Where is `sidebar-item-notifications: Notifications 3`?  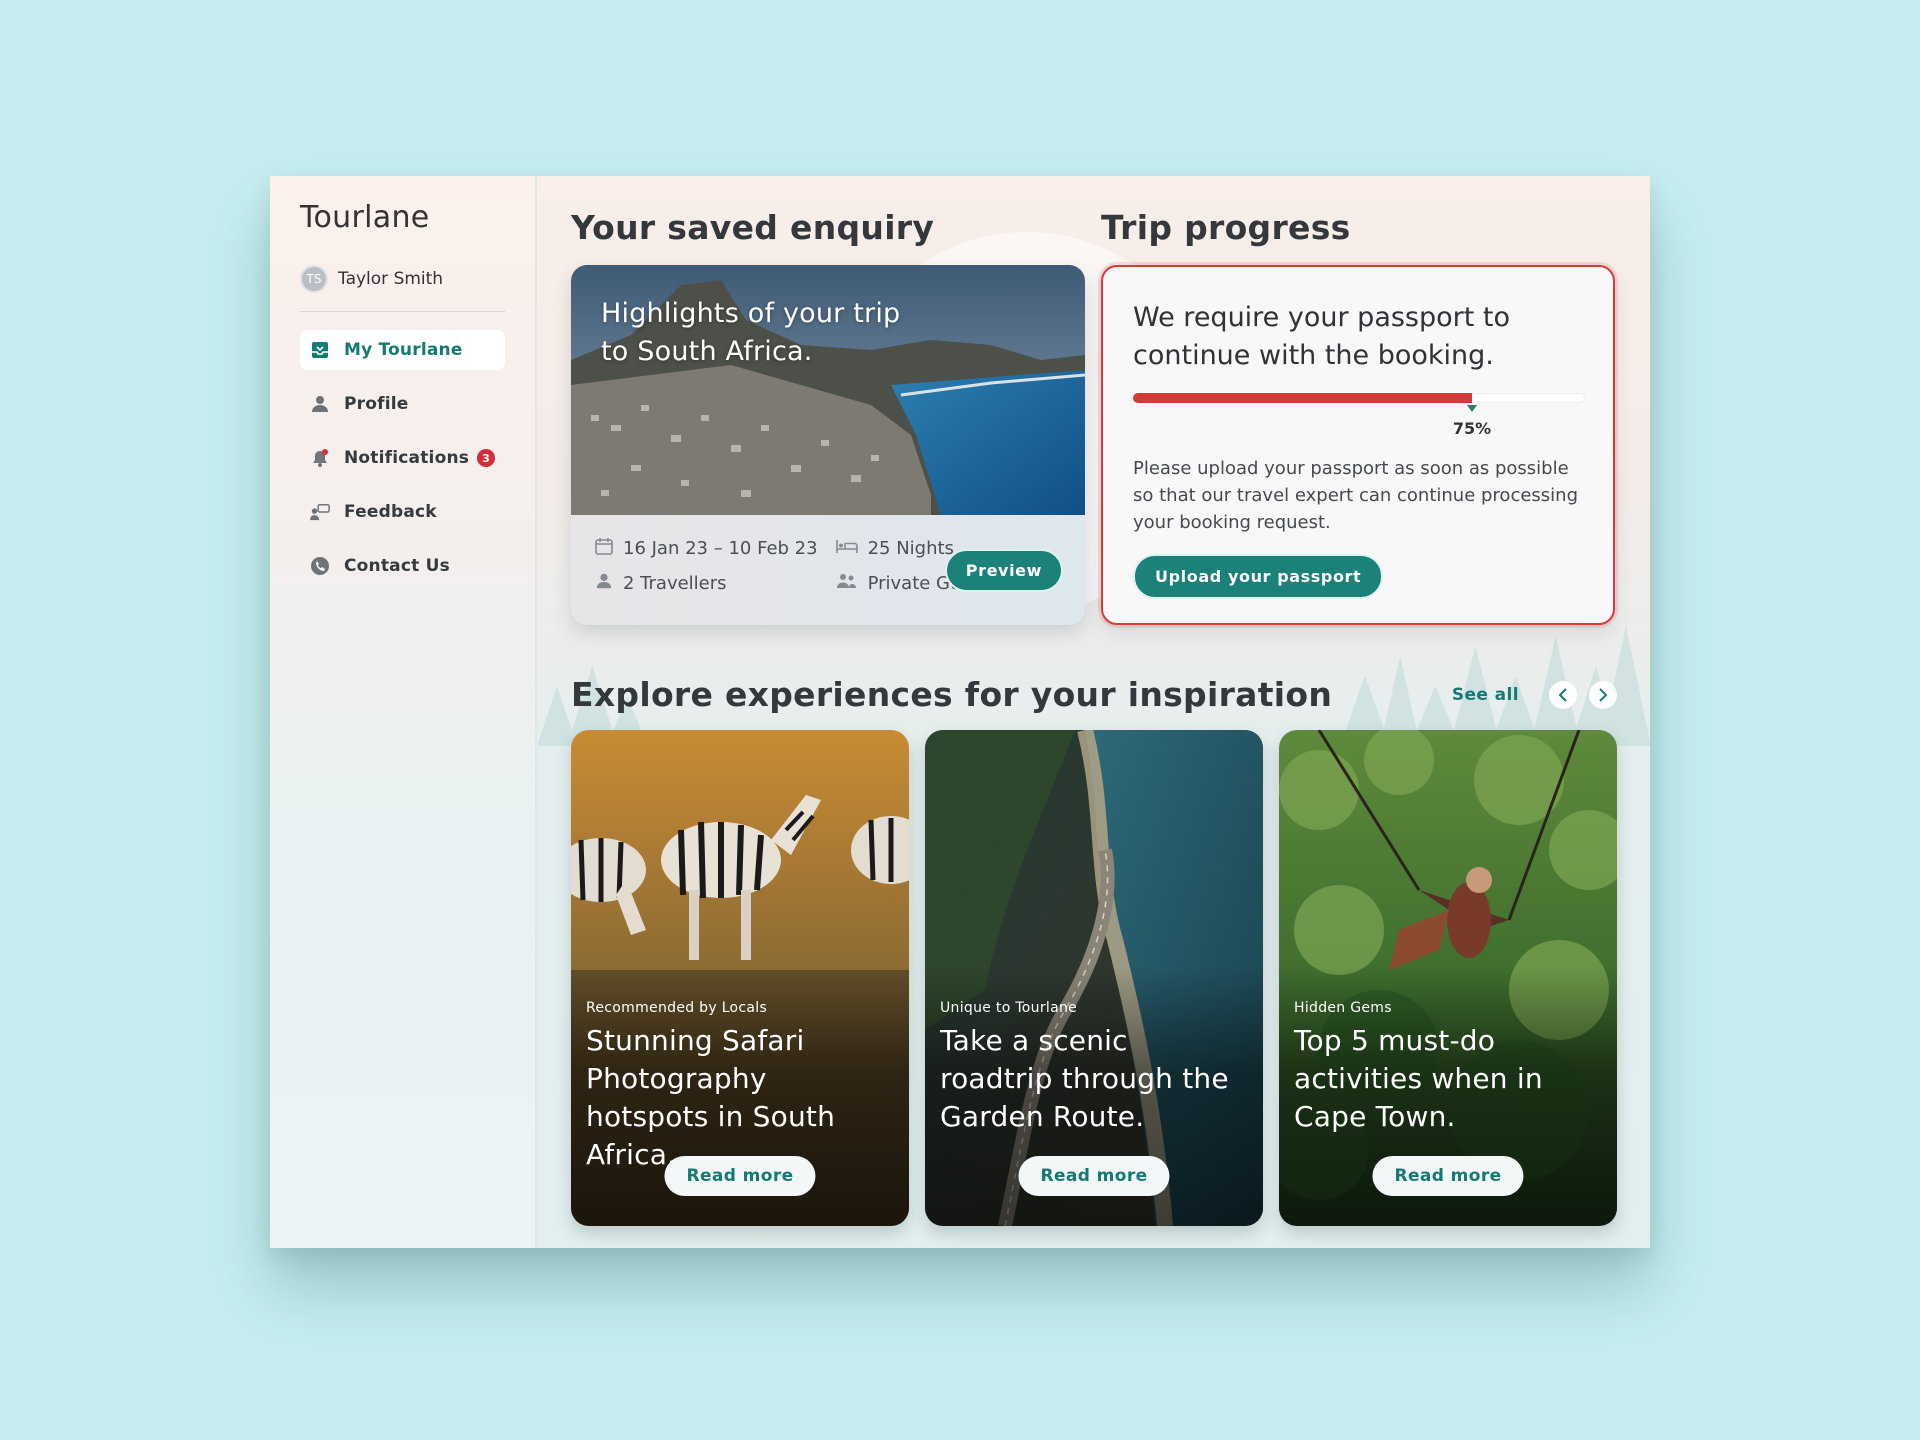
sidebar-item-notifications: Notifications 3 is located at coordinates (402, 458).